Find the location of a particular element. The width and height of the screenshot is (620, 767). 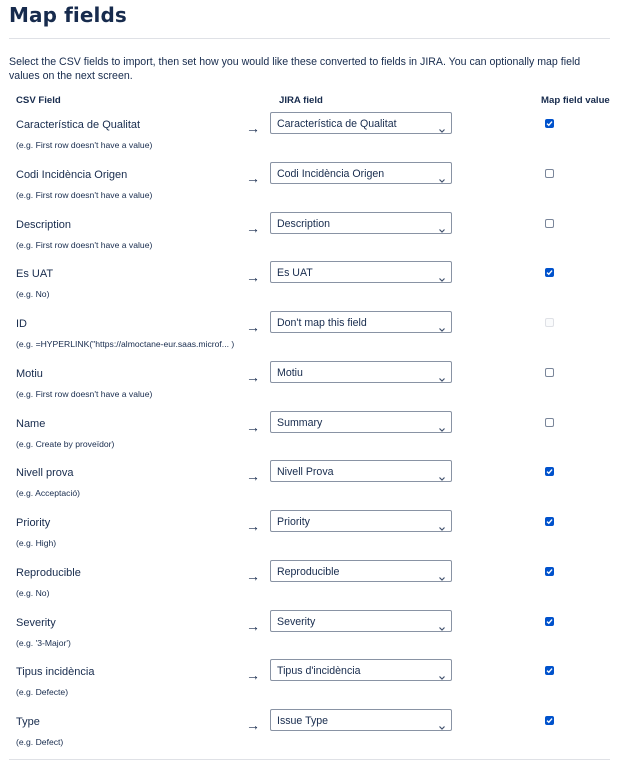

jira-field-select: Es UAT is located at coordinates (361, 272).